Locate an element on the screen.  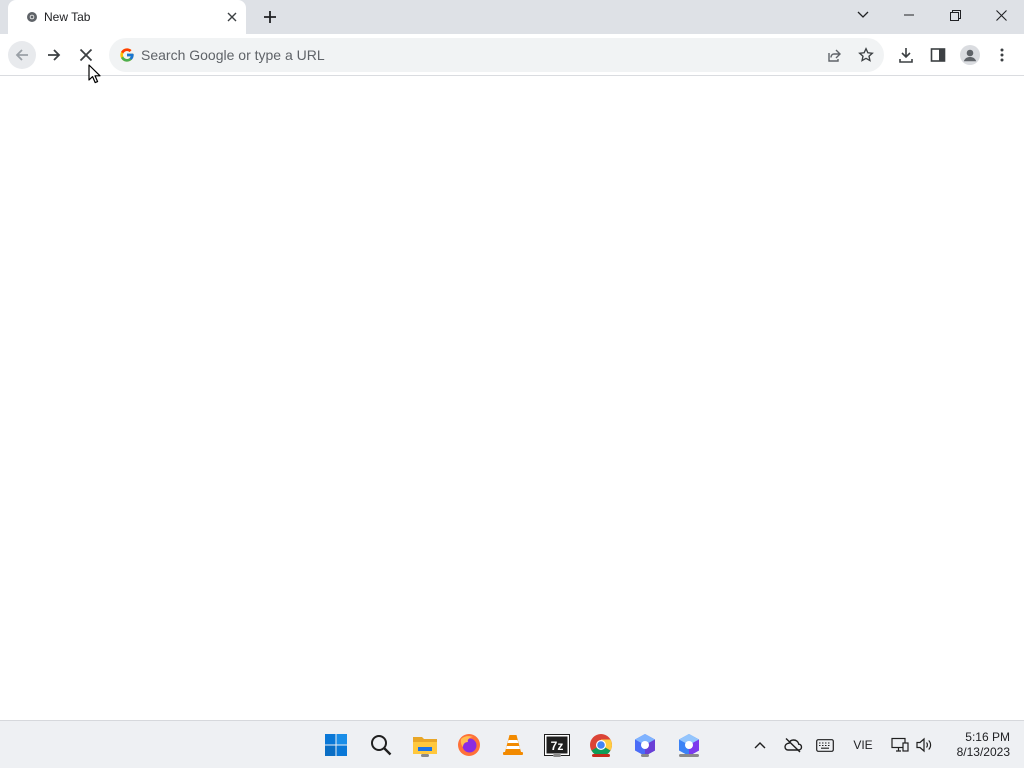
tab-search-chevron-icon is located at coordinates (863, 15).